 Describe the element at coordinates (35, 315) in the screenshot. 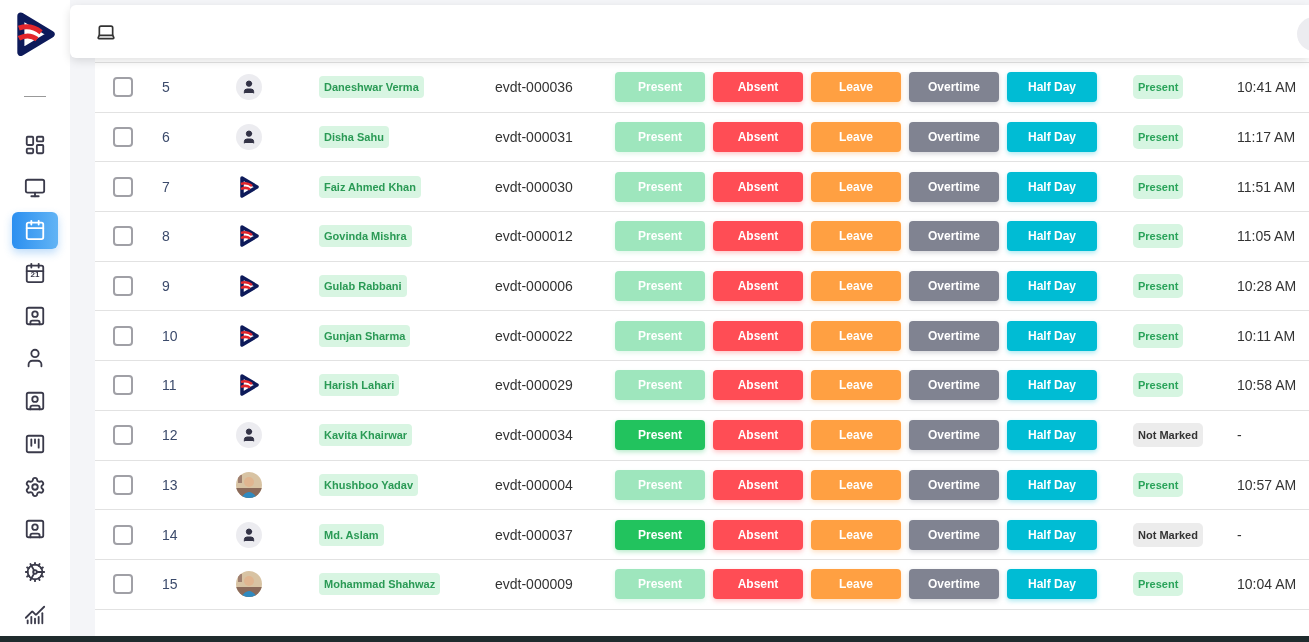

I see `contact-card-icon` at that location.